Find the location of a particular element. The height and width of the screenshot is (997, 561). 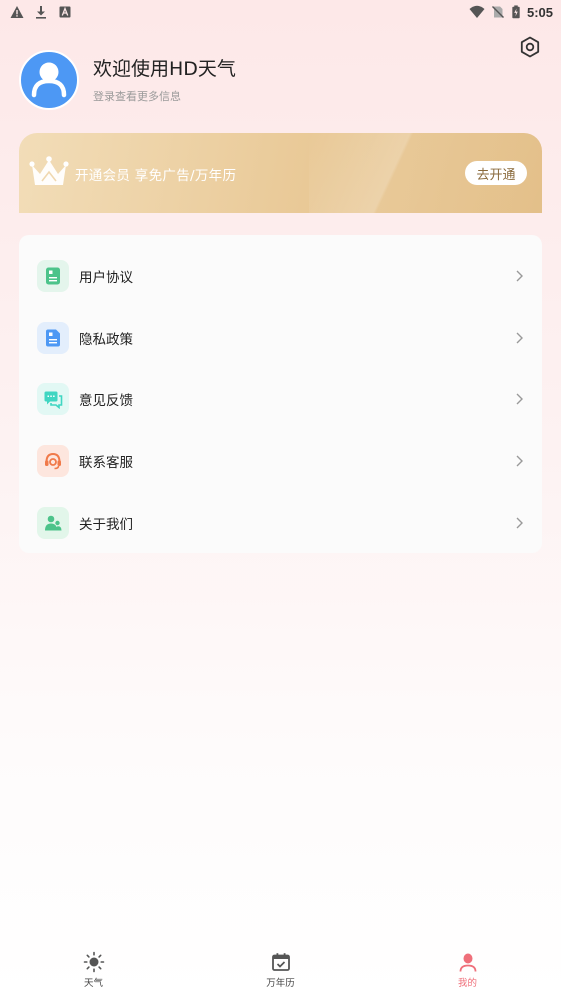

user-icon is located at coordinates (467, 962).